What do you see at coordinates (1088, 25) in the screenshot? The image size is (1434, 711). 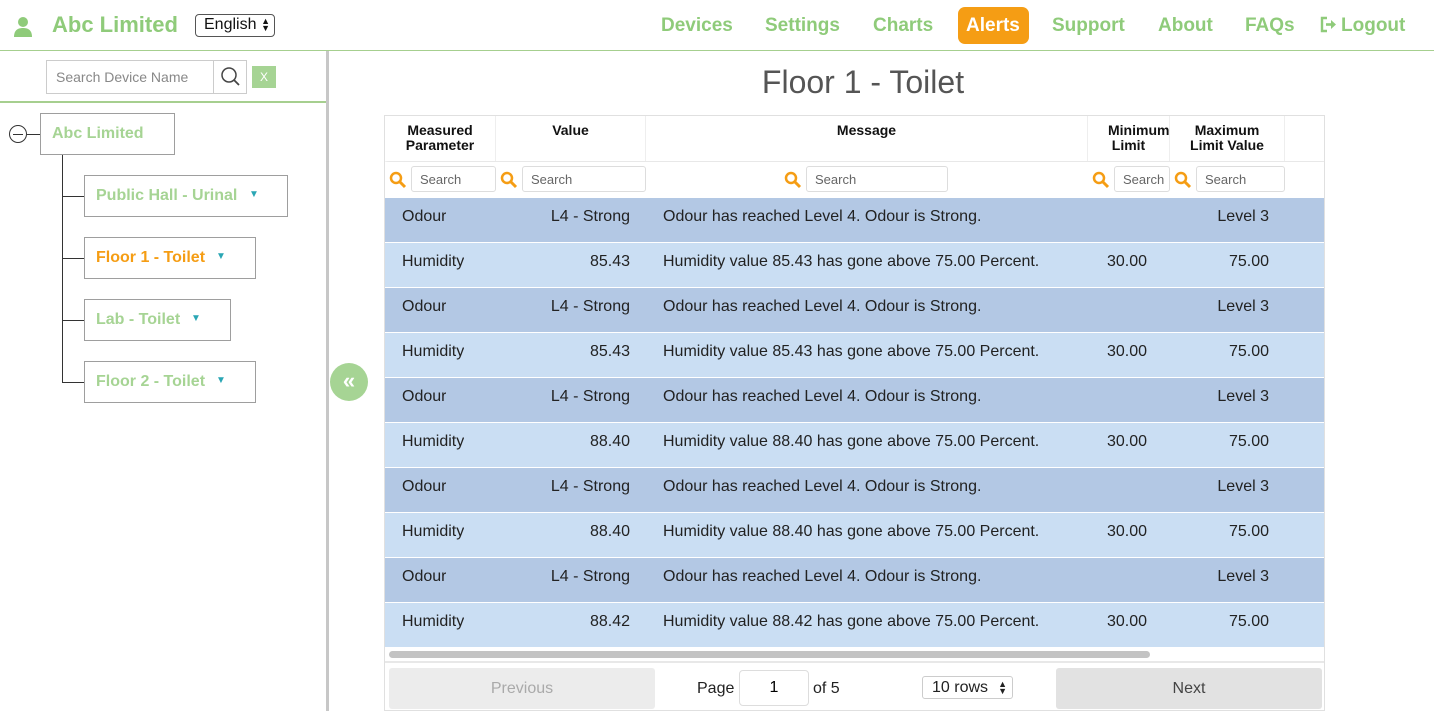 I see `nav-support: Support` at bounding box center [1088, 25].